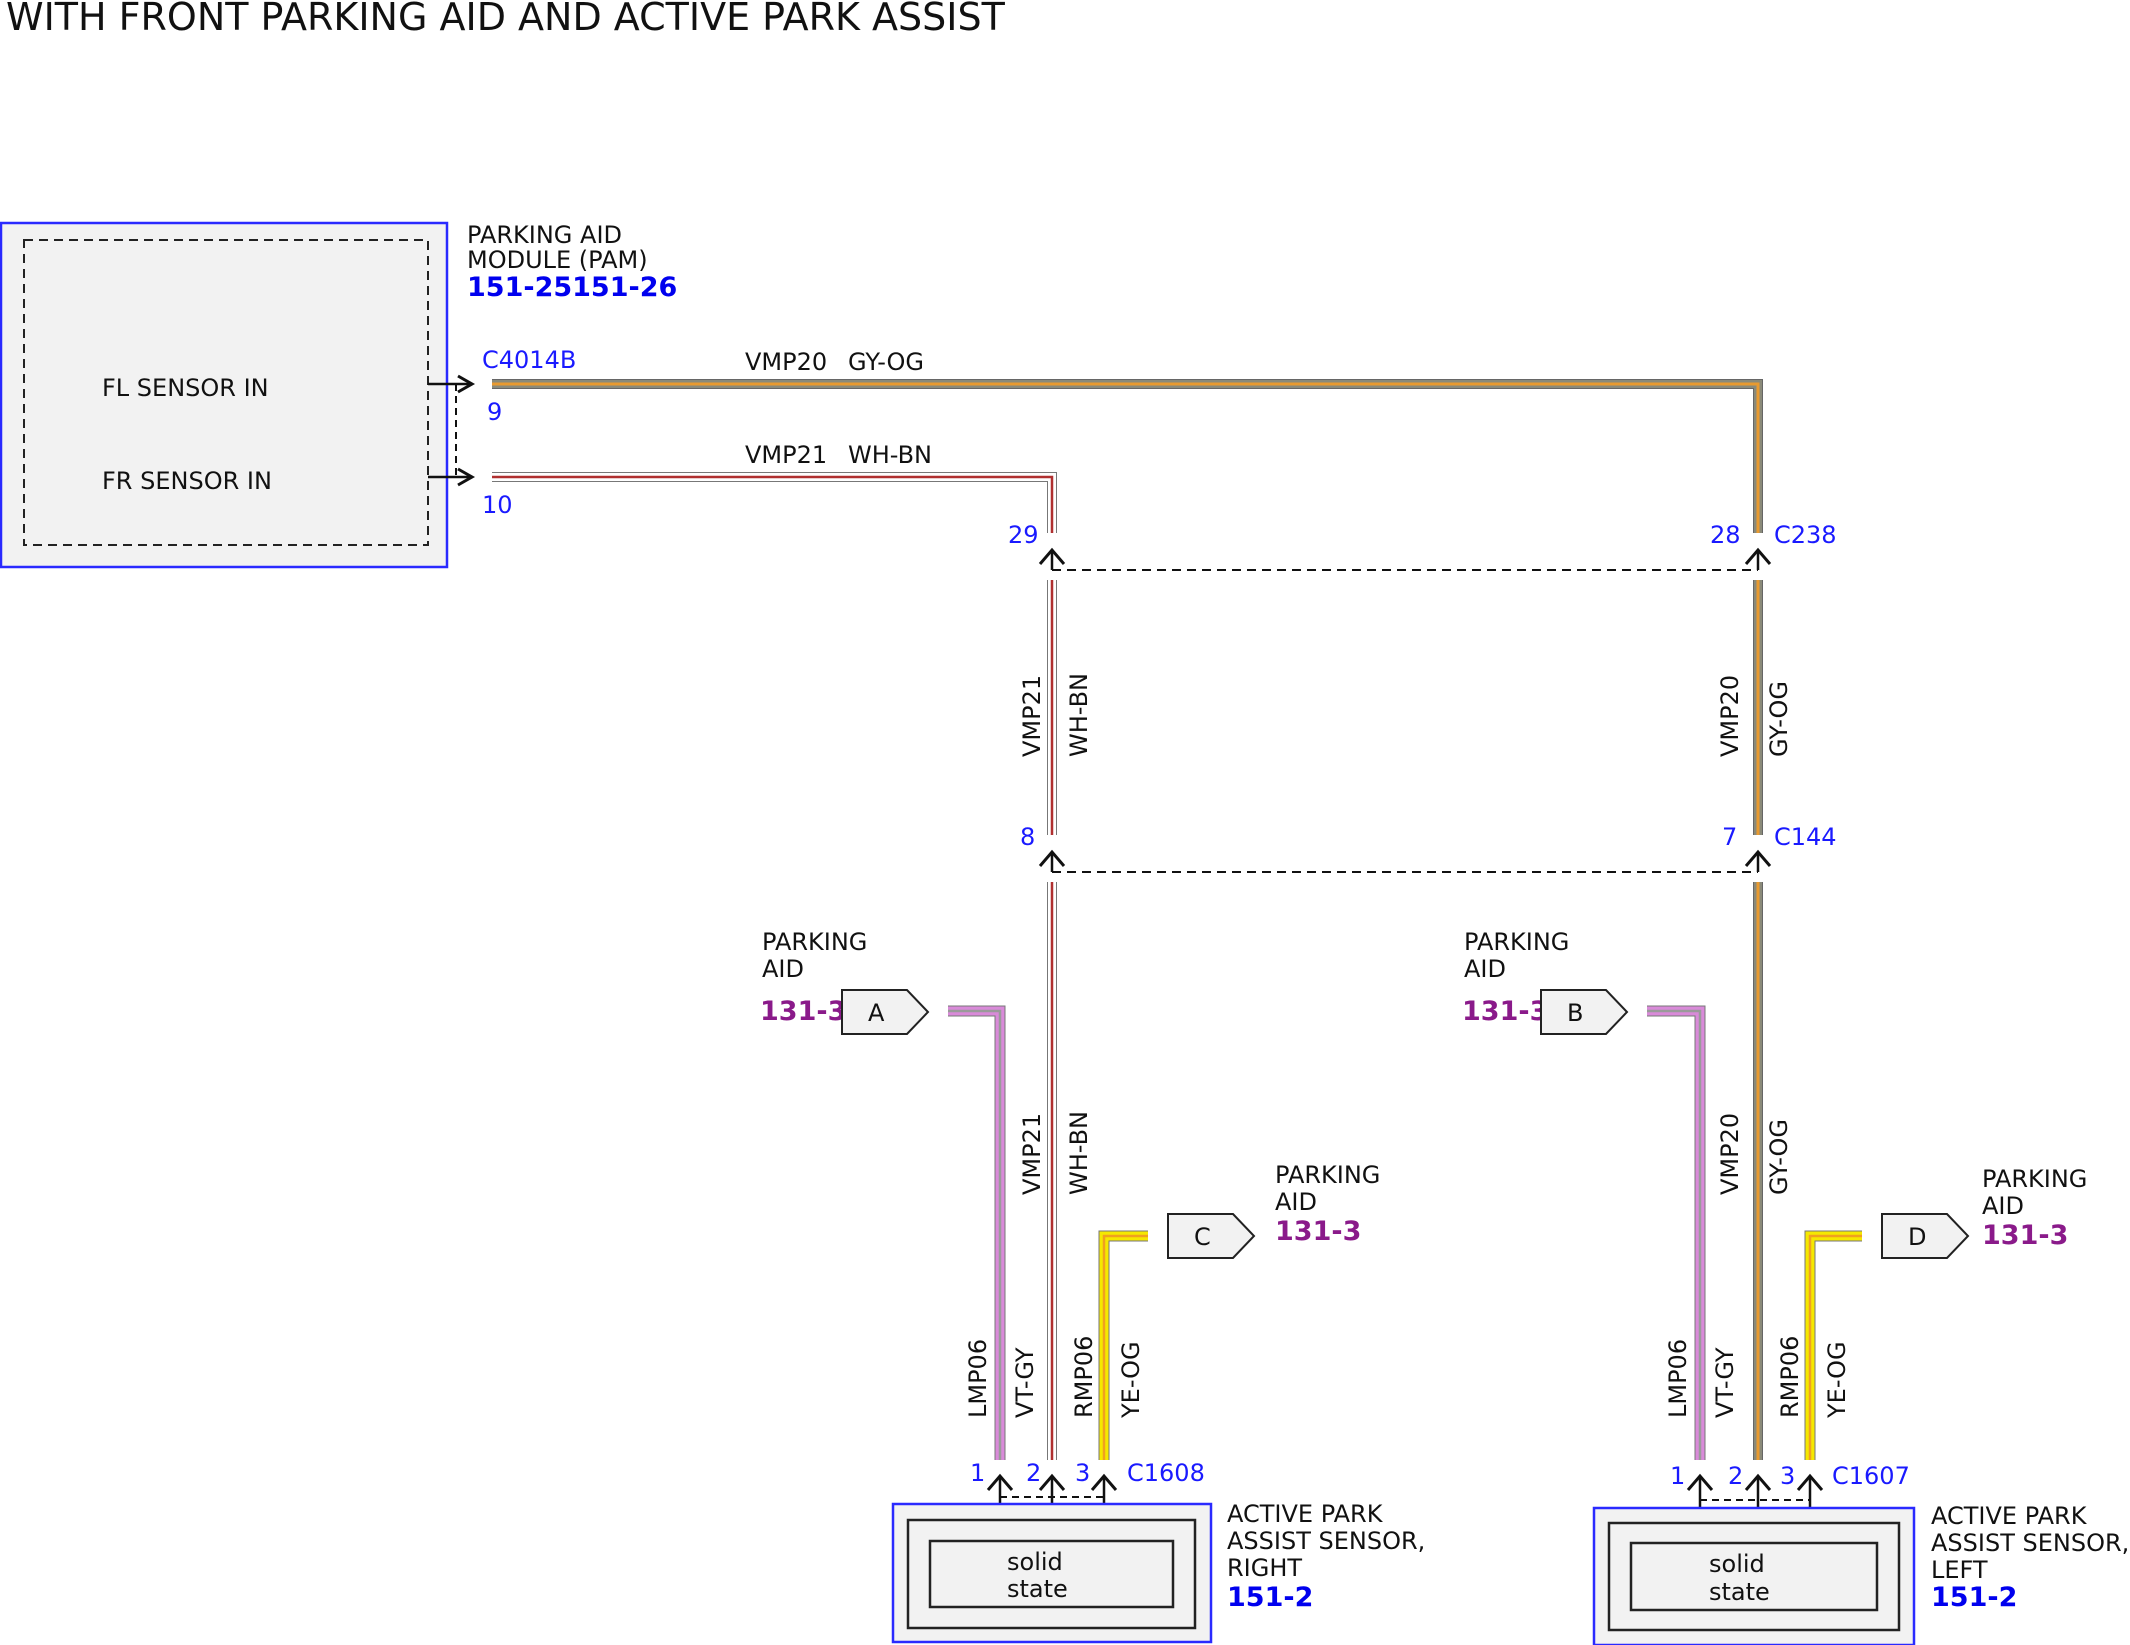 Image resolution: width=2130 pixels, height=1645 pixels. Describe the element at coordinates (185, 388) in the screenshot. I see `pin-label-fl-sensor-in: FL SENSOR IN` at that location.